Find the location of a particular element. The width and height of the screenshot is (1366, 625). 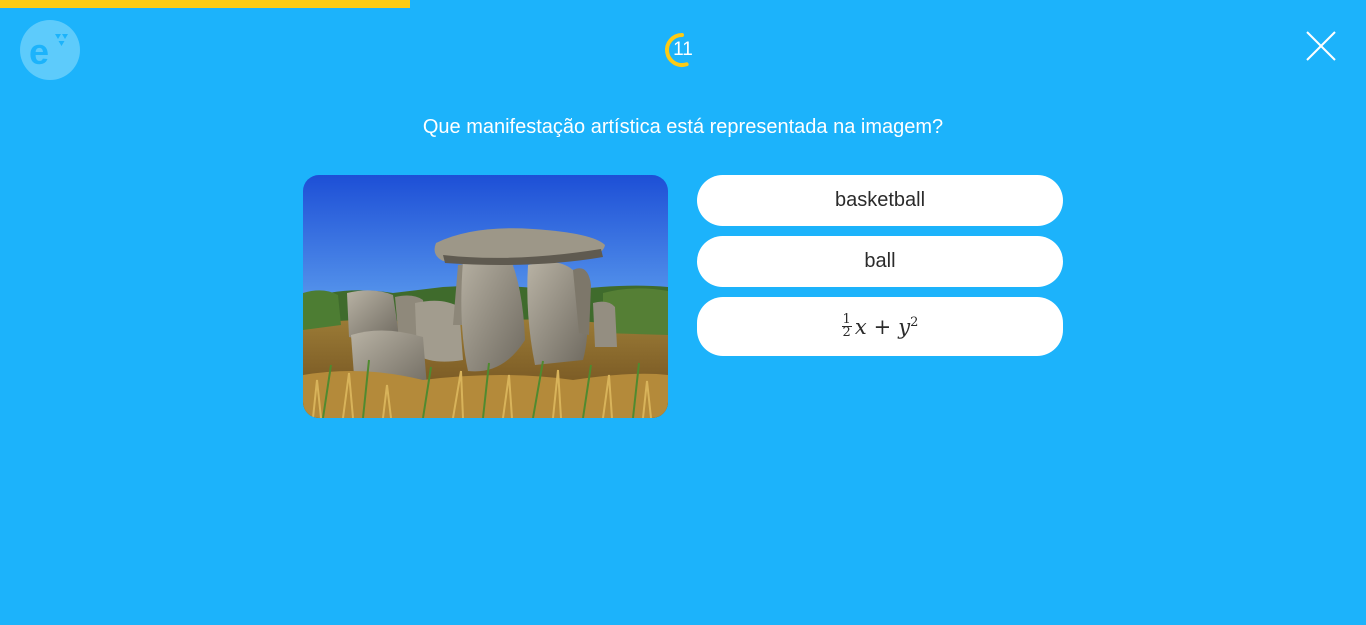

close-button is located at coordinates (1321, 46).